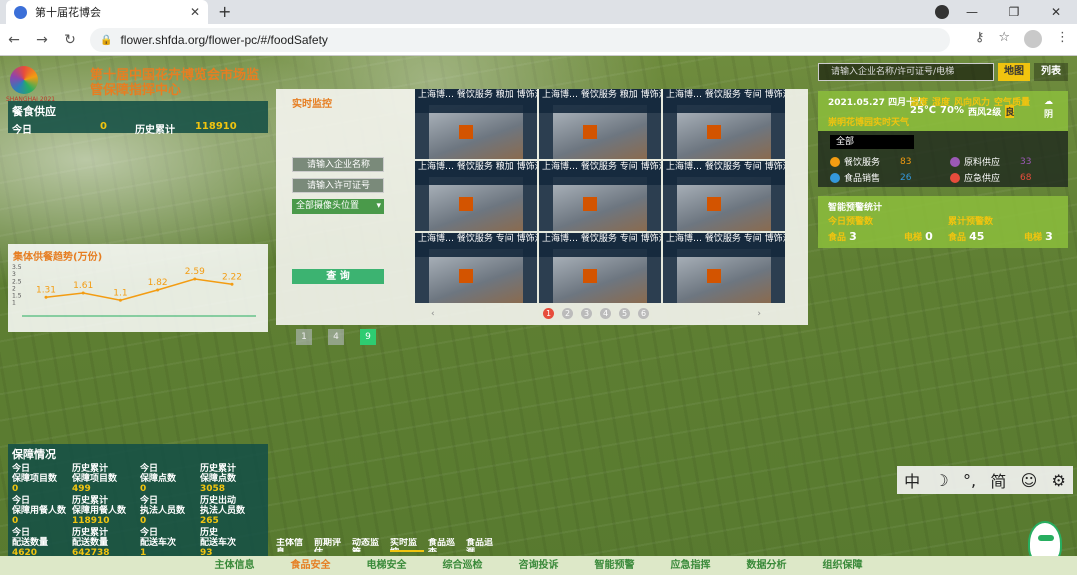 This screenshot has width=1077, height=575. Describe the element at coordinates (331, 545) in the screenshot. I see `subnav-item: 前期评估` at that location.